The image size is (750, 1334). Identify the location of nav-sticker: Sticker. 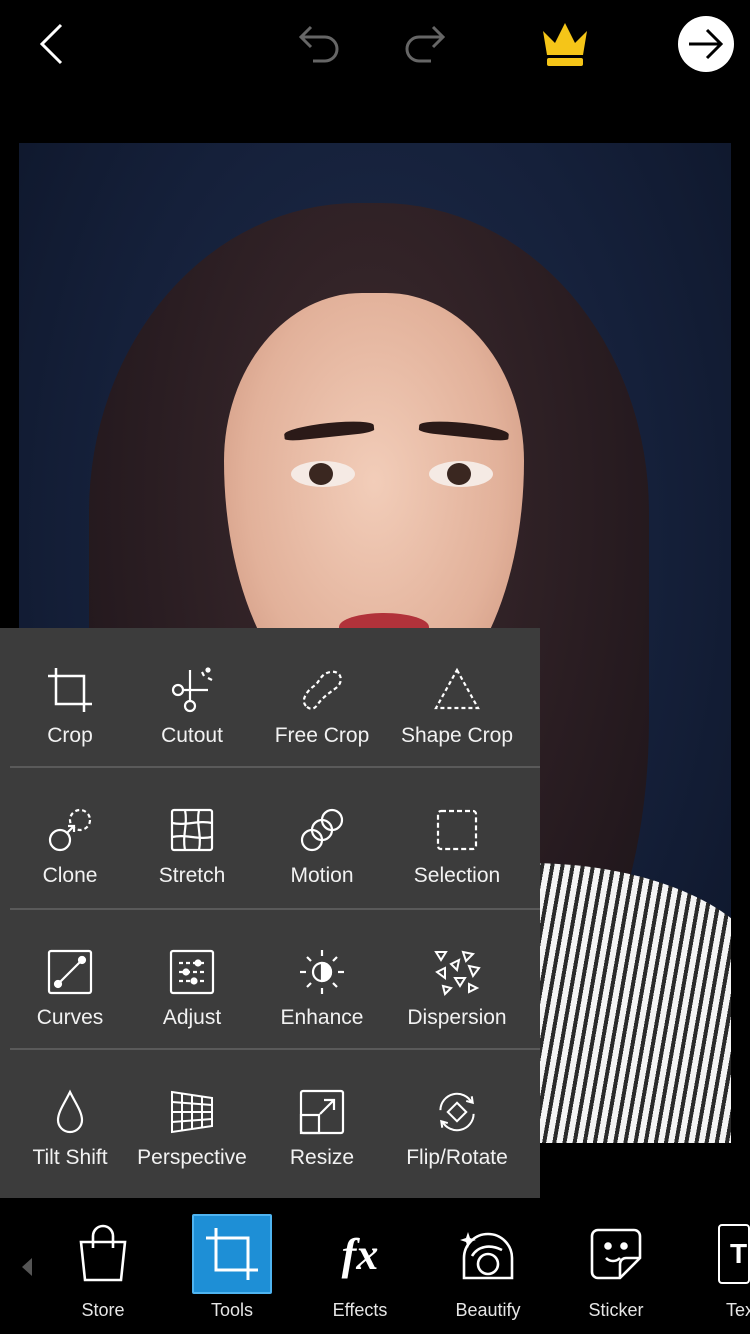
(616, 1269).